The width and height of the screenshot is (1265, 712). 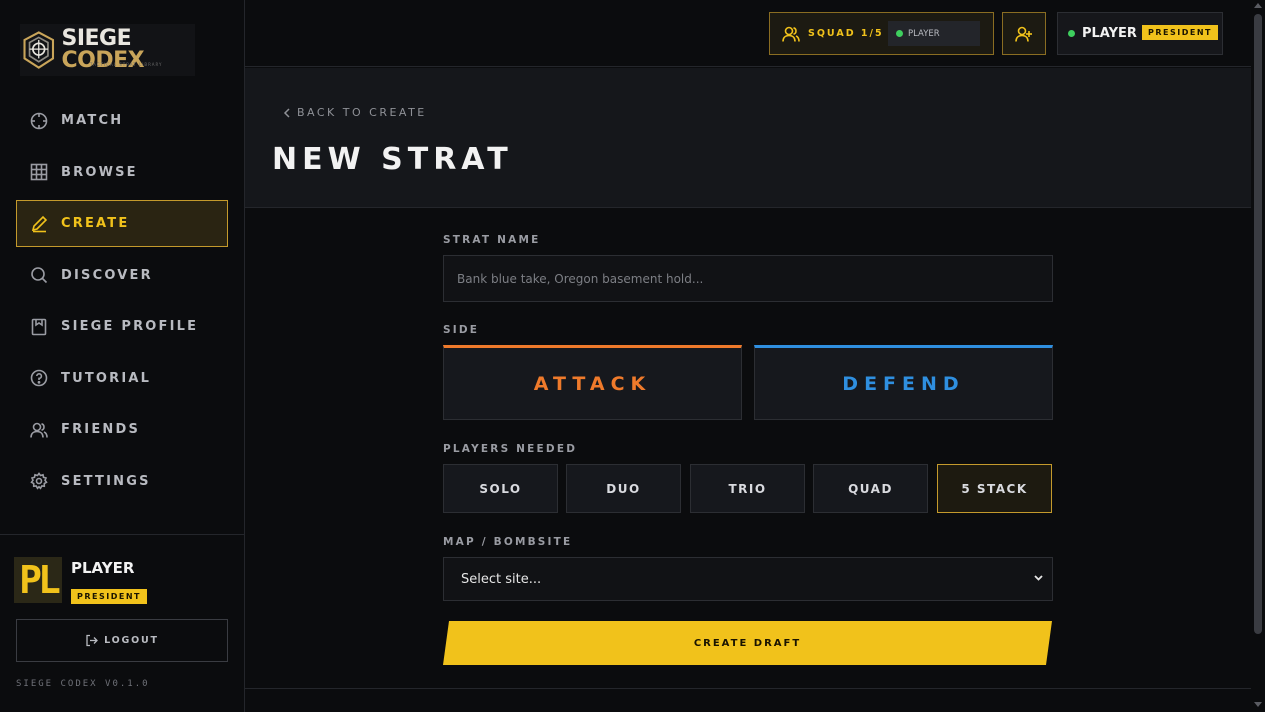 What do you see at coordinates (623, 488) in the screenshot?
I see `players-option-duo: DUO` at bounding box center [623, 488].